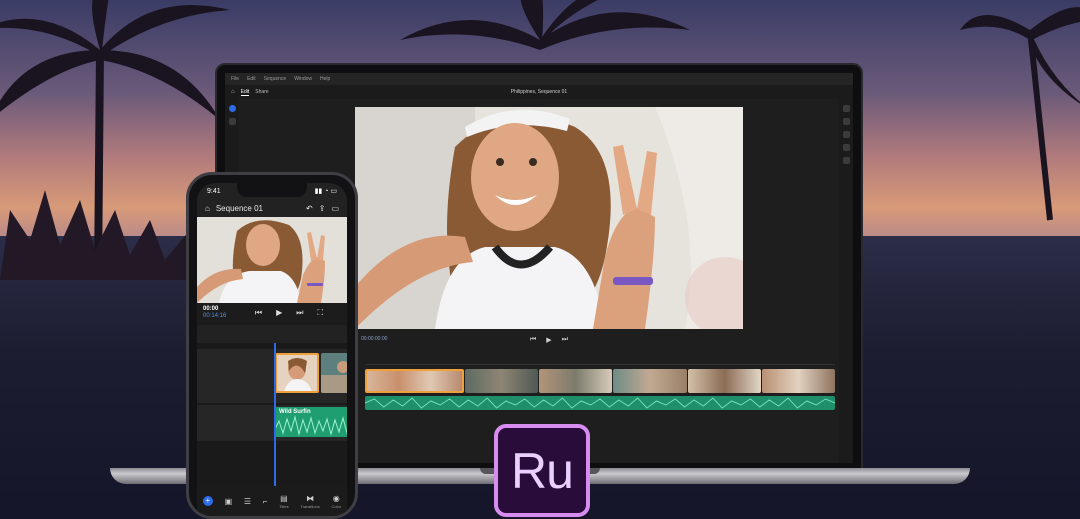 The height and width of the screenshot is (519, 1080). What do you see at coordinates (295, 412) in the screenshot?
I see `audio-clip-label: Wild Surfin` at bounding box center [295, 412].